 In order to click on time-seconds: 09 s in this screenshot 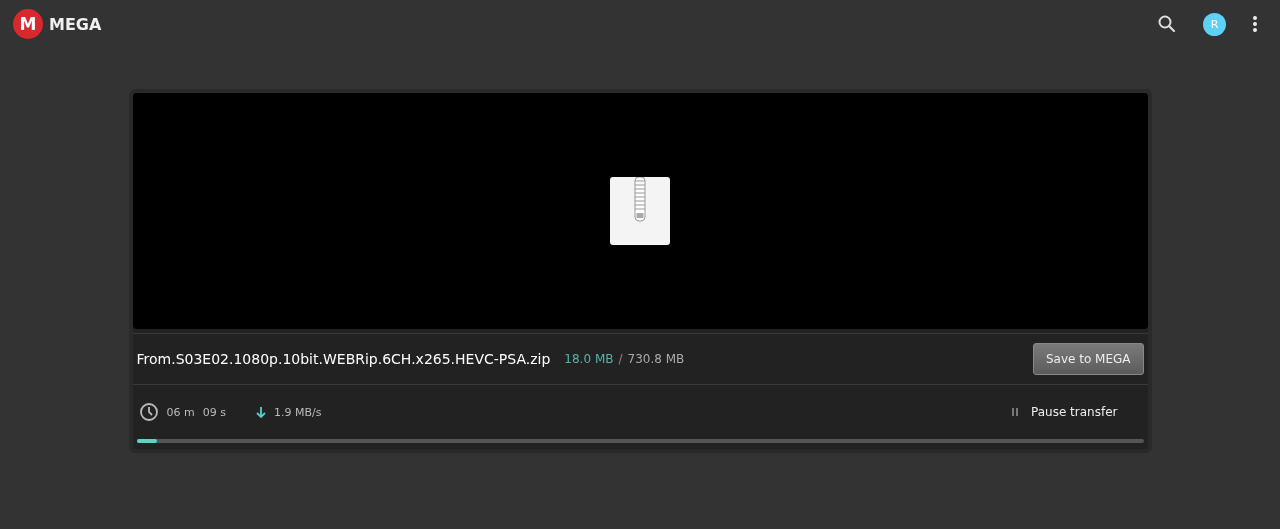, I will do `click(214, 412)`.